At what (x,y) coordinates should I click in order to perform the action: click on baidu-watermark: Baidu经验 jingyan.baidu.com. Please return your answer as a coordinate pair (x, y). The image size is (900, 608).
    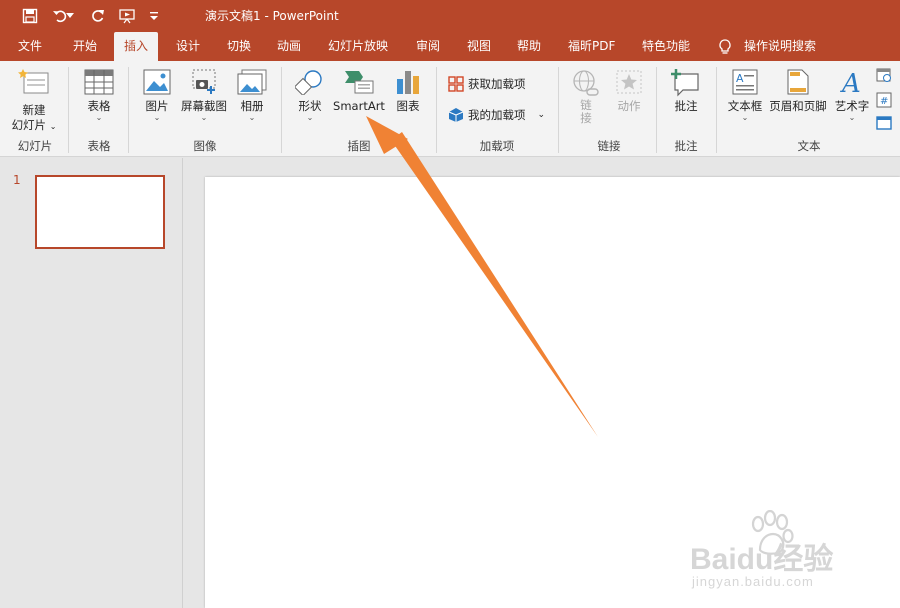
    Looking at the image, I should click on (790, 555).